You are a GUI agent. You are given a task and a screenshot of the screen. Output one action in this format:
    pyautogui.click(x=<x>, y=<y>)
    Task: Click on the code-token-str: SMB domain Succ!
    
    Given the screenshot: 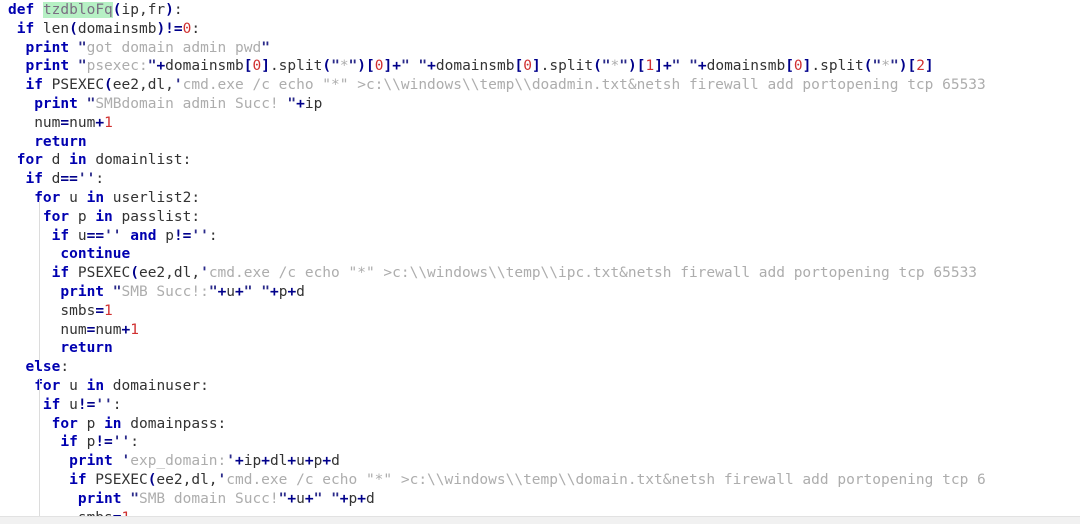 What is the action you would take?
    pyautogui.click(x=208, y=498)
    